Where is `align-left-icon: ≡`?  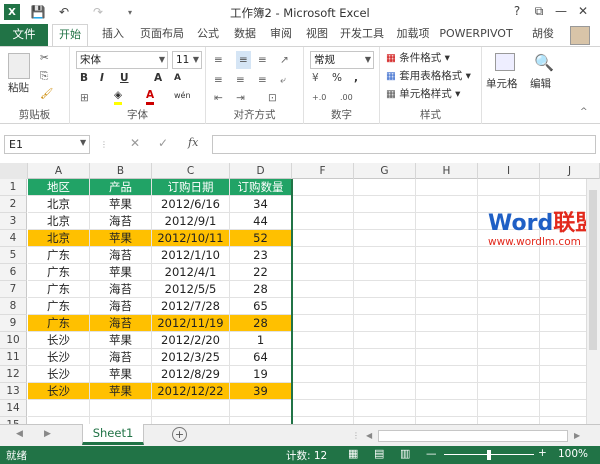 align-left-icon: ≡ is located at coordinates (218, 80).